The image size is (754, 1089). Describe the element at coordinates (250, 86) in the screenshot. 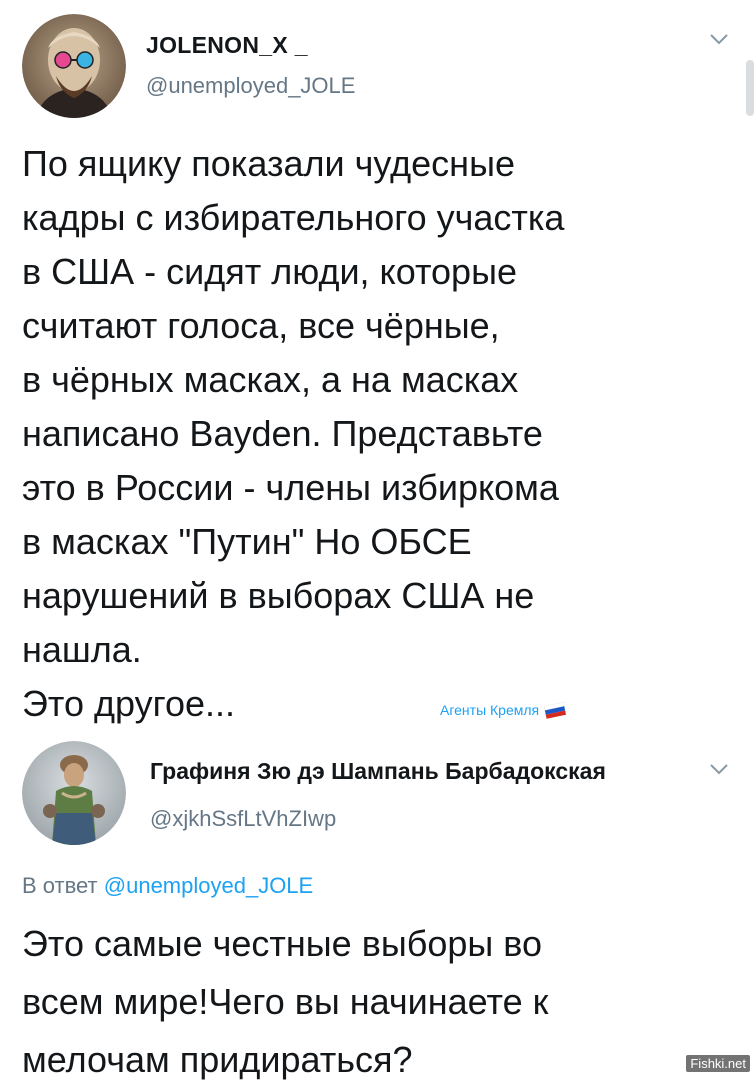

I see `tweet-1-handle: @unemployed_JOLE` at that location.